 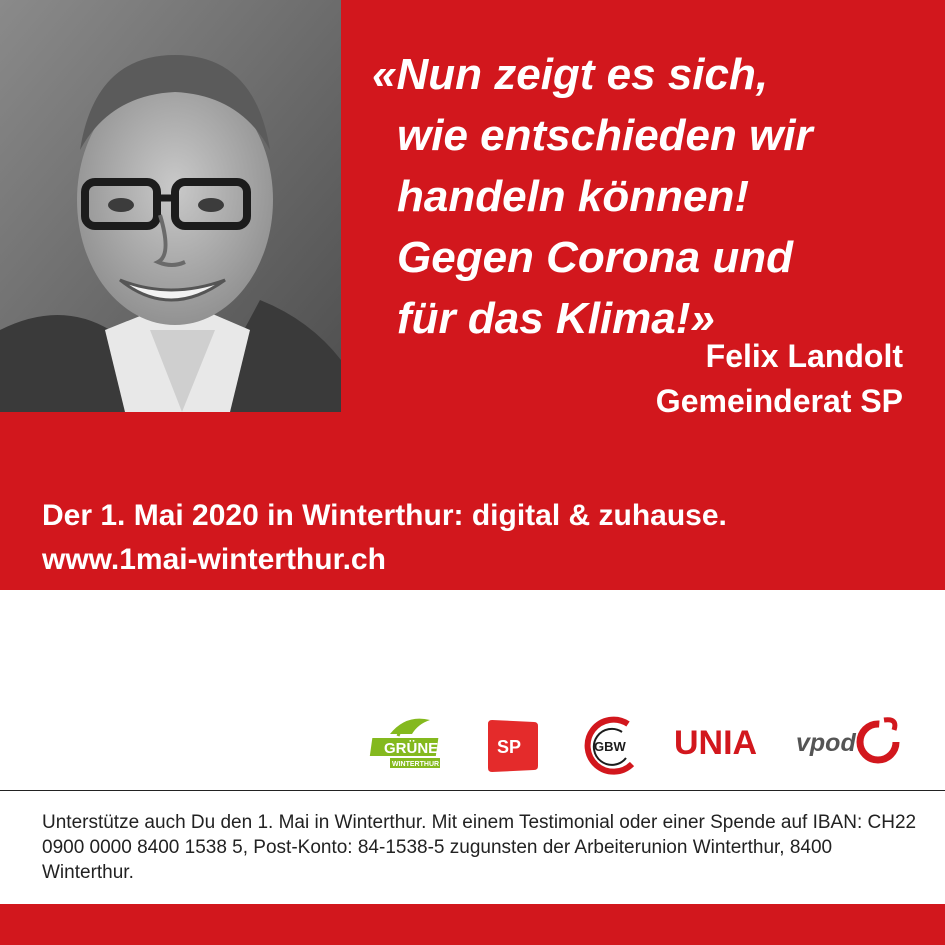 I want to click on author-name: Felix Landolt, so click(x=804, y=356).